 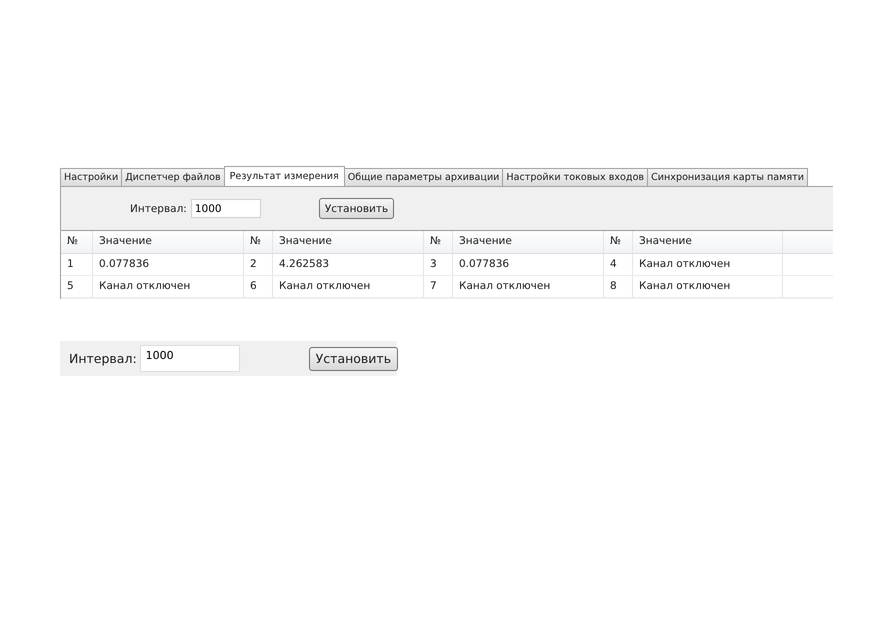 I want to click on table-cell: 2, so click(x=258, y=264).